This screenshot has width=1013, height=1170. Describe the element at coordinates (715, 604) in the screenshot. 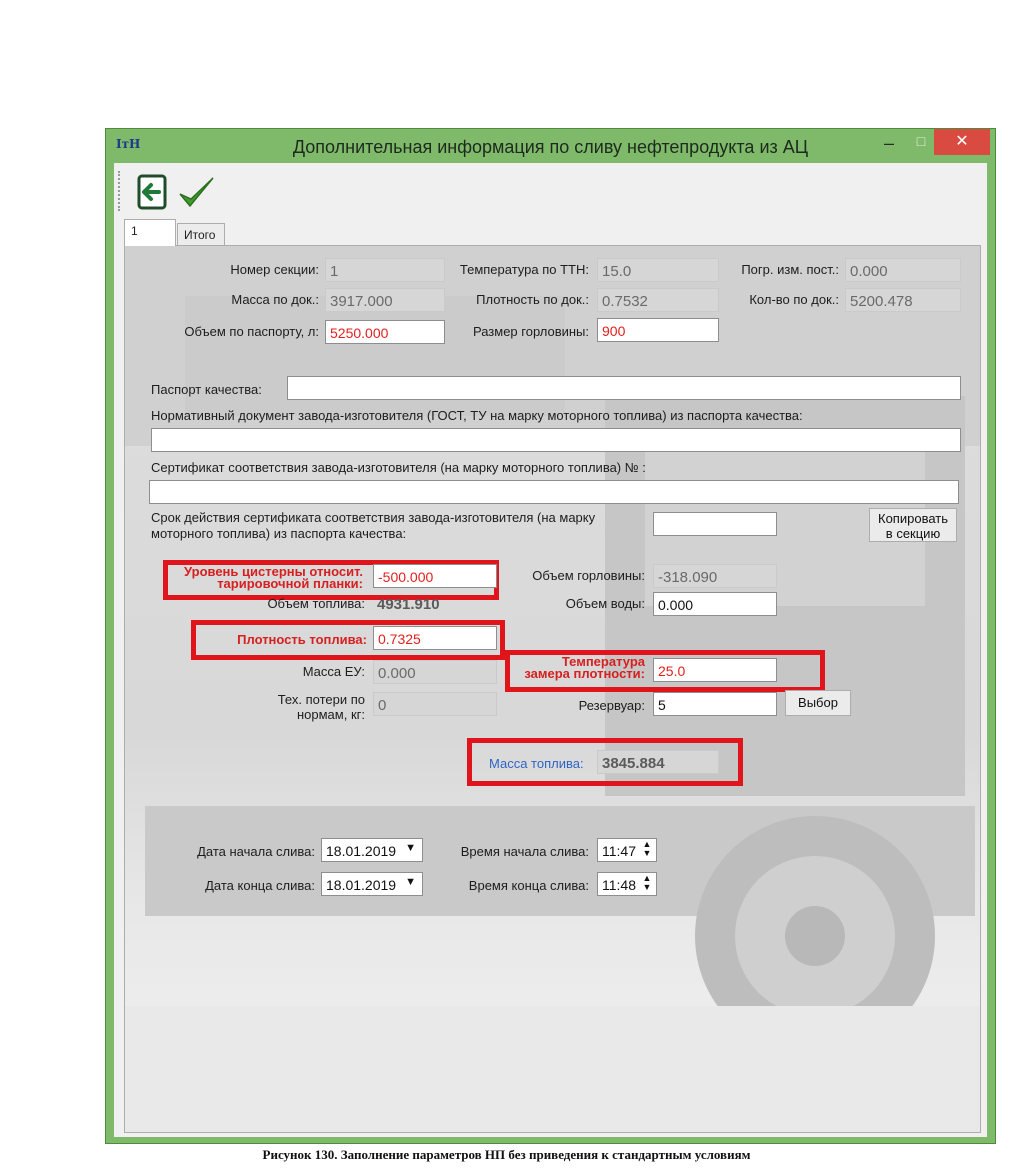

I see `water-vol-input: 0.000` at that location.